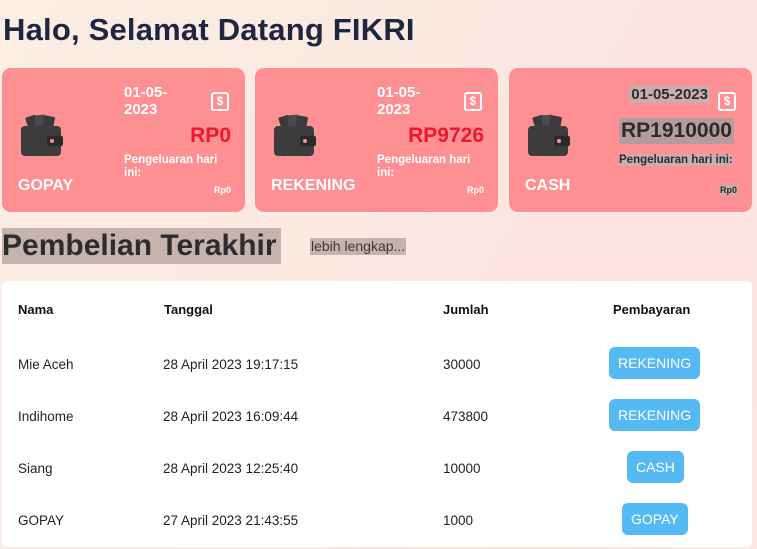 The width and height of the screenshot is (757, 549). What do you see at coordinates (655, 467) in the screenshot?
I see `payment-badge: CASH` at bounding box center [655, 467].